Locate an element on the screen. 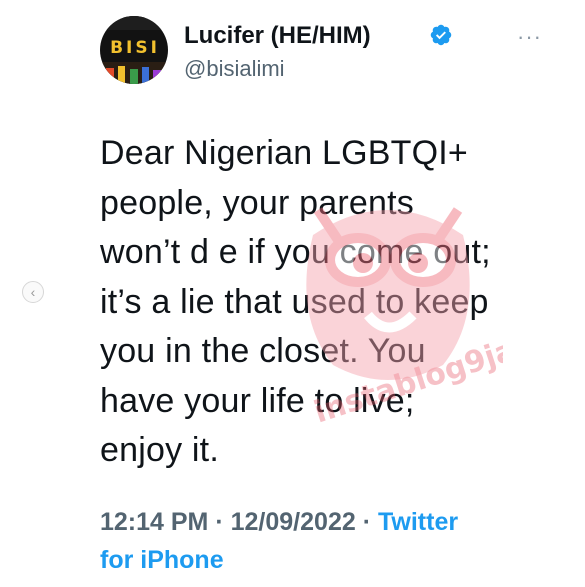 Image resolution: width=585 pixels, height=587 pixels. avatar: BISI is located at coordinates (134, 50).